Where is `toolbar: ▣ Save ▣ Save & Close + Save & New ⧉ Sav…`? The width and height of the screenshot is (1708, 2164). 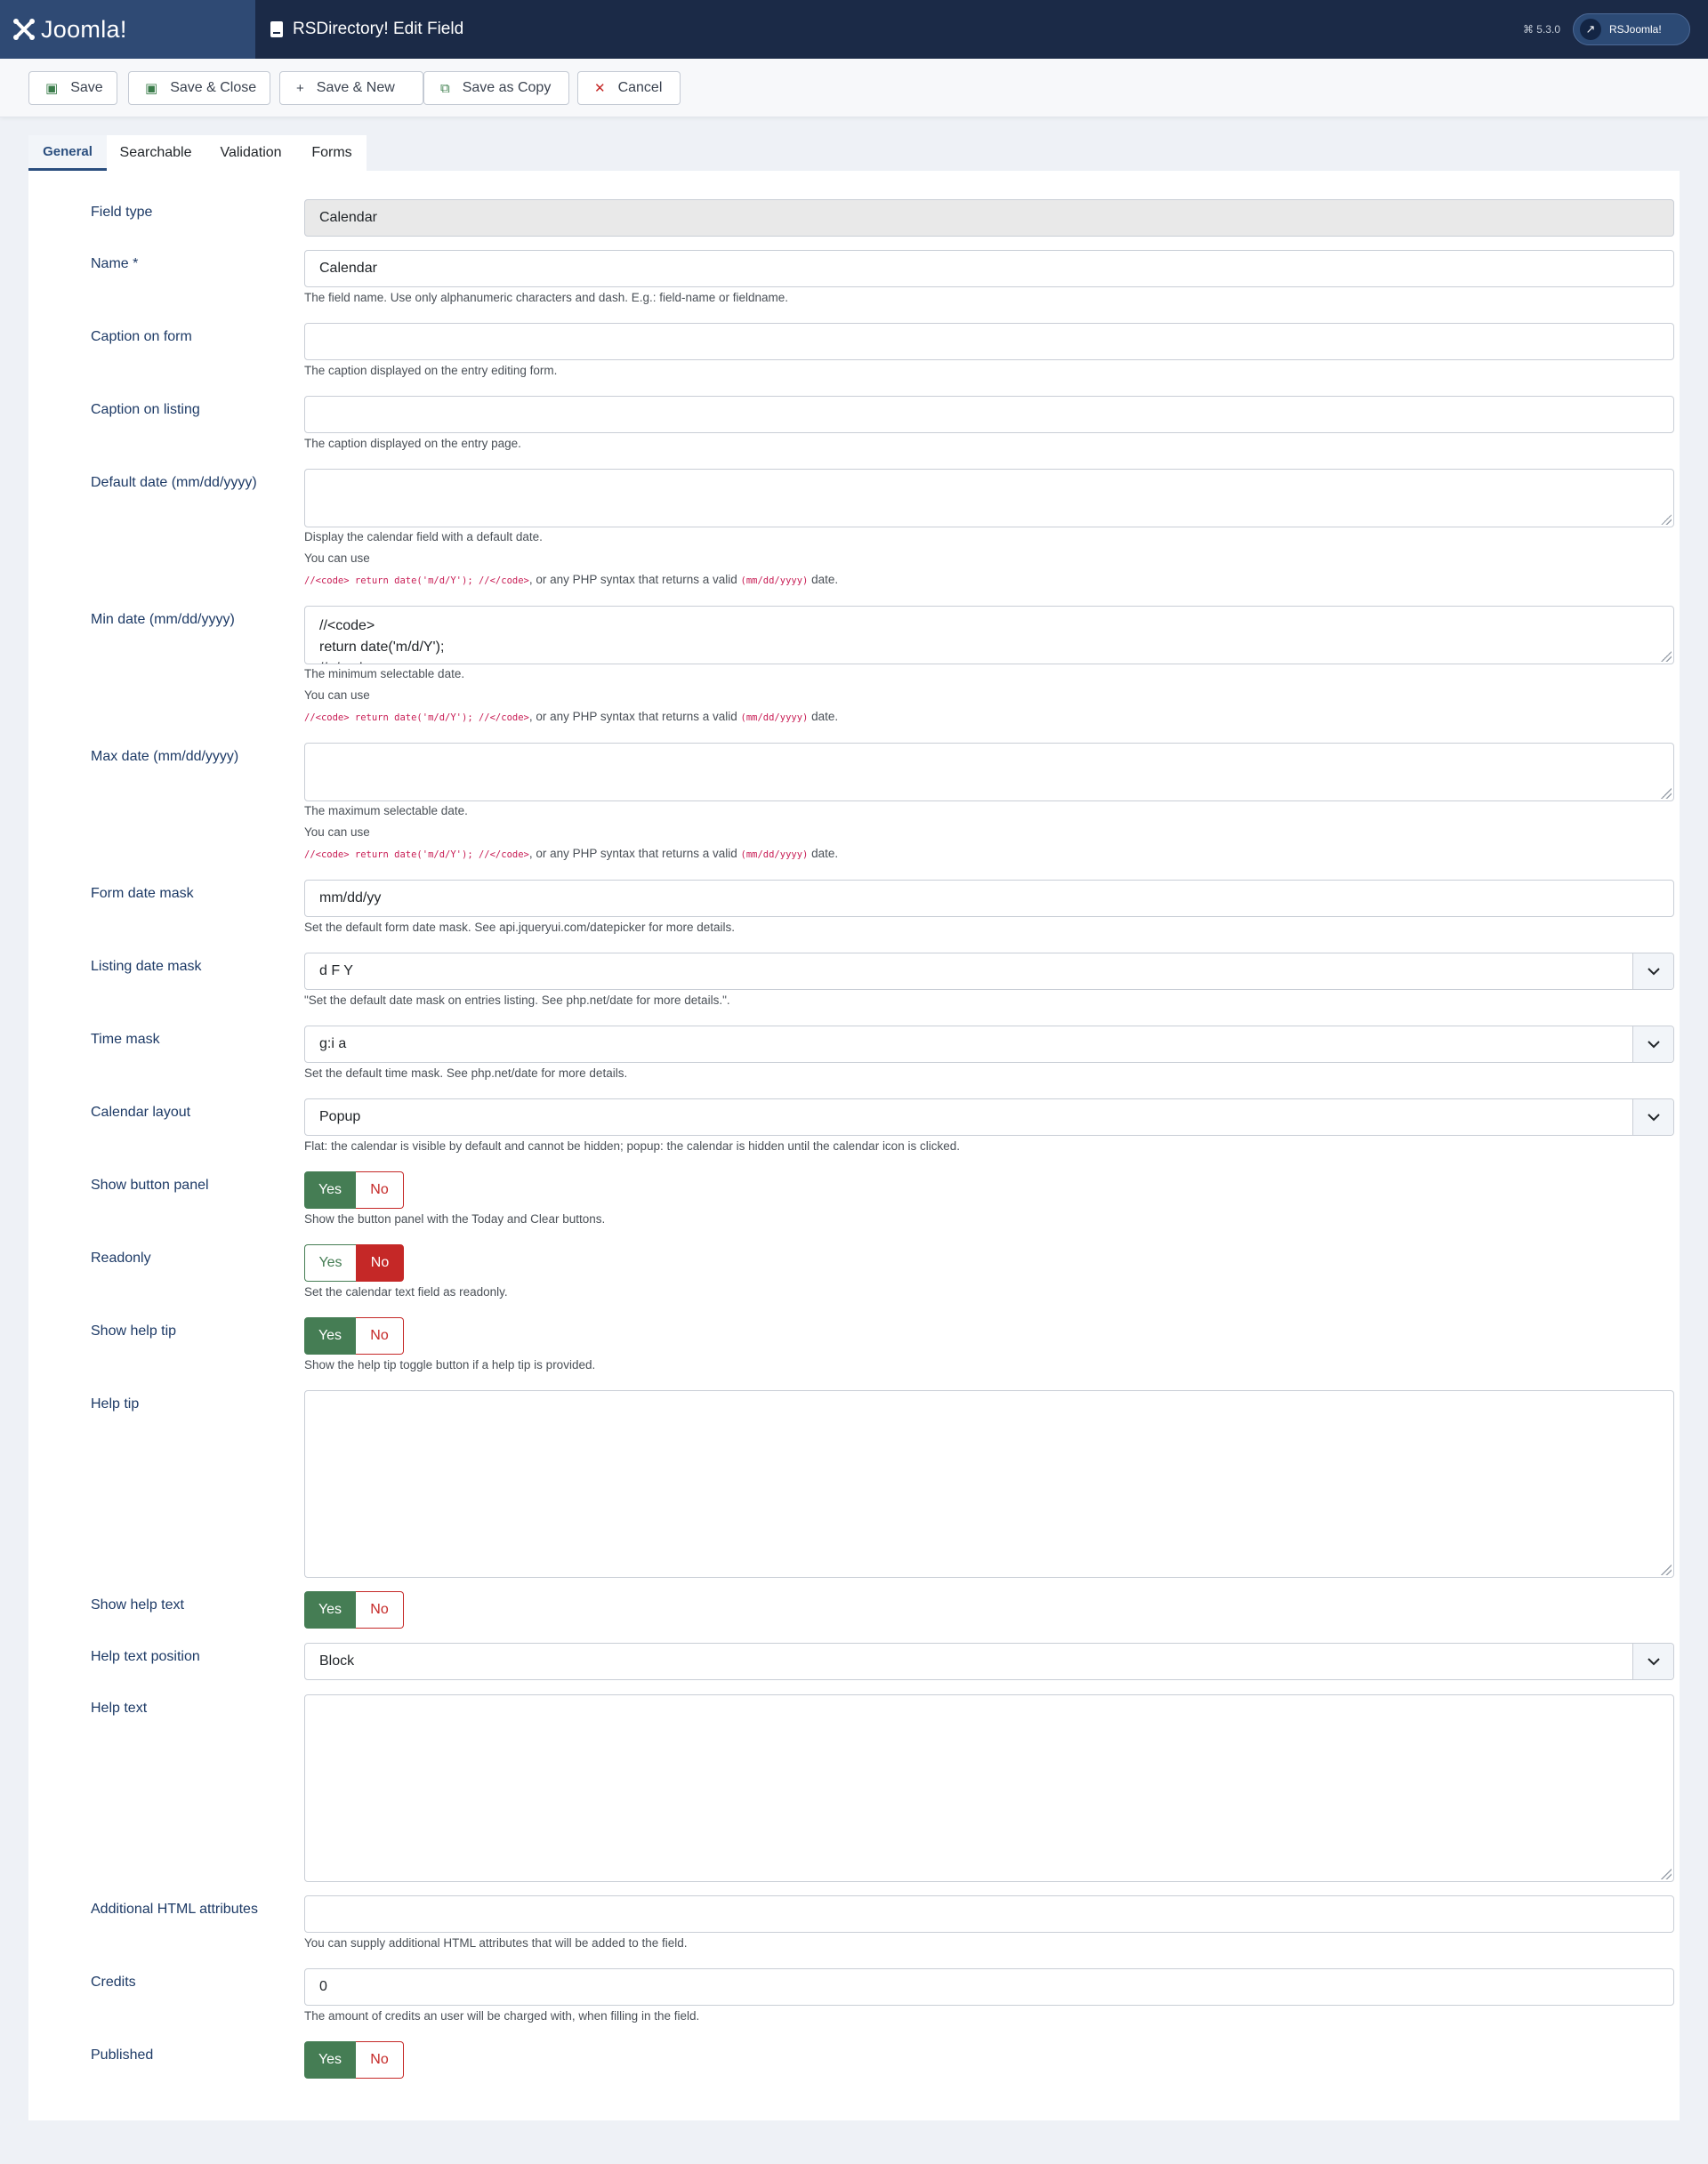 toolbar: ▣ Save ▣ Save & Close + Save & New ⧉ Sav… is located at coordinates (854, 88).